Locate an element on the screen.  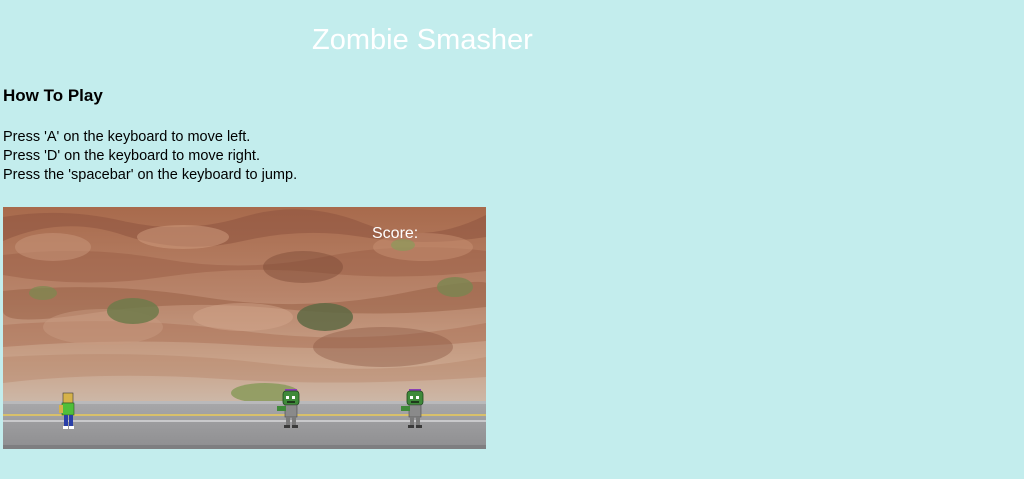
score-label: Score: is located at coordinates (395, 233).